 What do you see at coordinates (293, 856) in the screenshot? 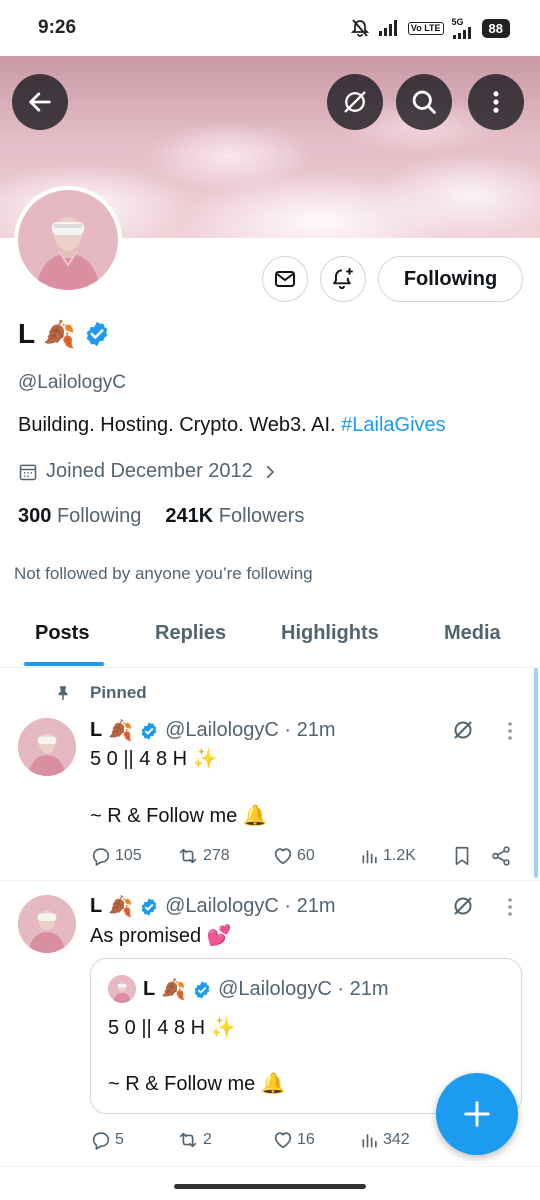
I see `like-button: 60` at bounding box center [293, 856].